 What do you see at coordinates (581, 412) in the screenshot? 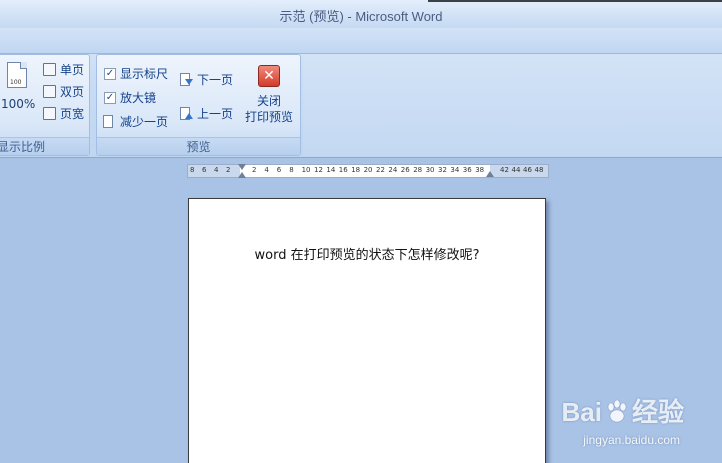
I see `logo-text-left: Bai` at bounding box center [581, 412].